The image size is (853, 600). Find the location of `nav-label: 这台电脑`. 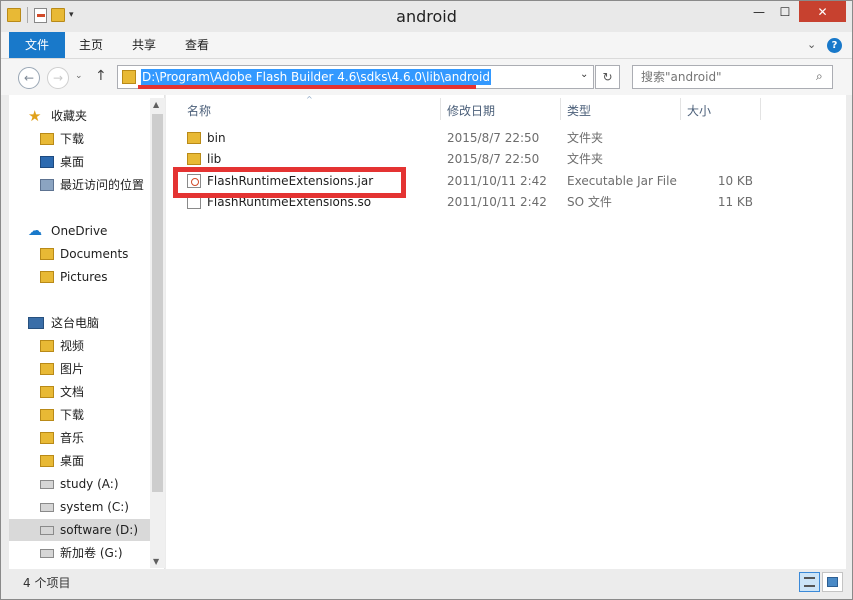

nav-label: 这台电脑 is located at coordinates (75, 323).